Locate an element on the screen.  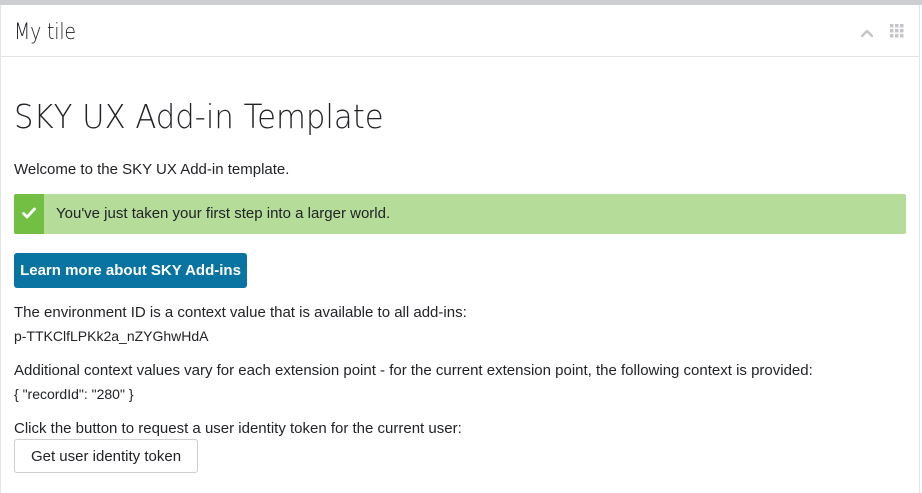
check-icon is located at coordinates (29, 213).